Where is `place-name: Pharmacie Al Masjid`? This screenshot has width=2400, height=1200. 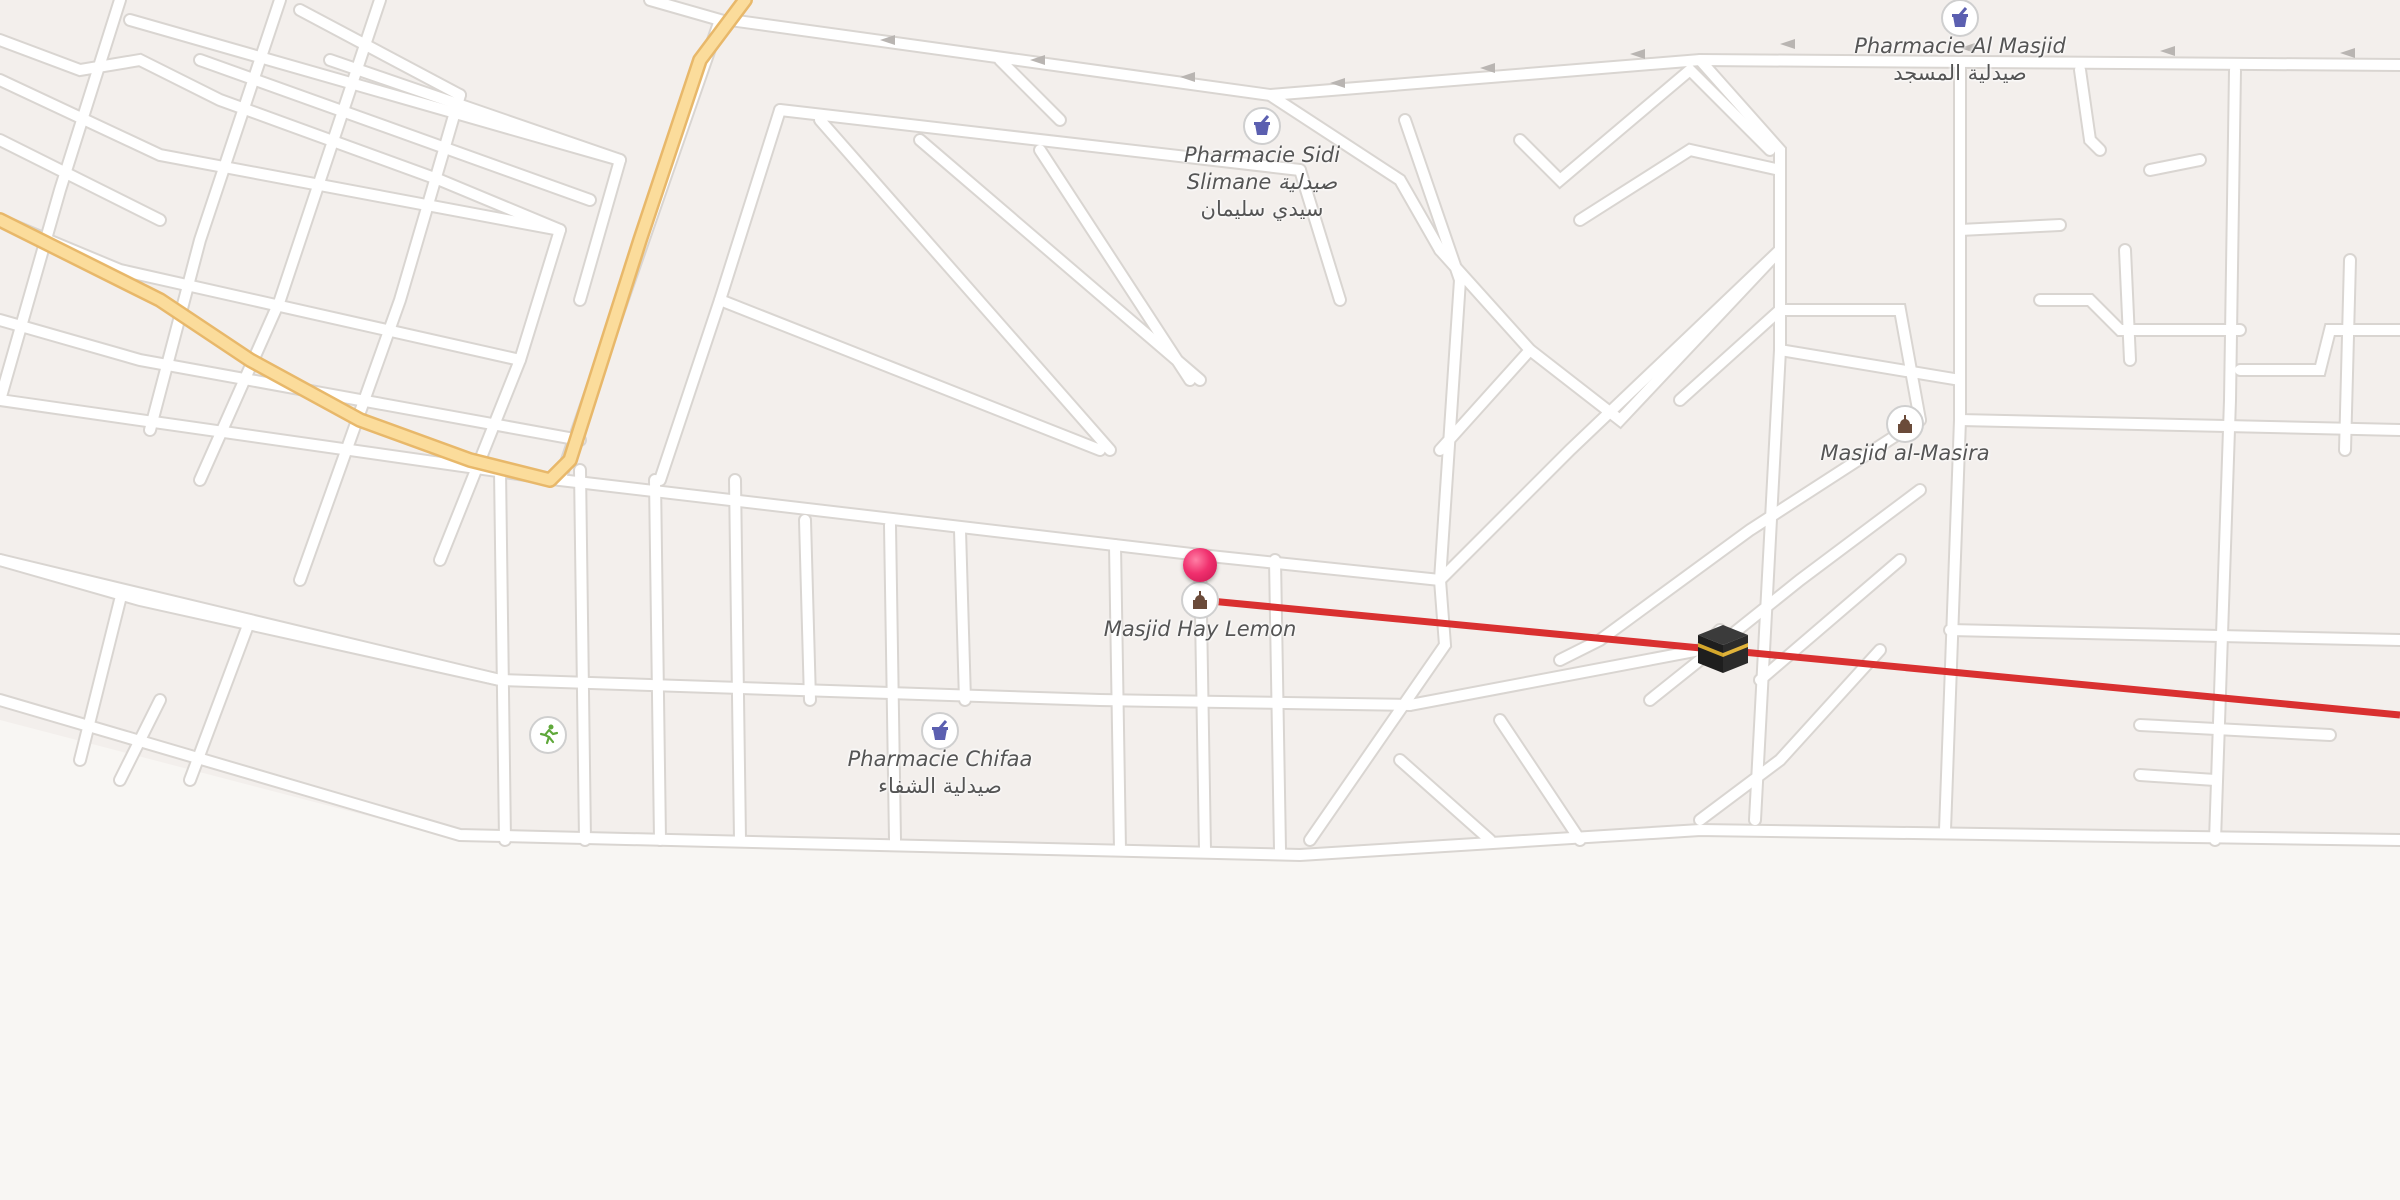
place-name: Pharmacie Al Masjid is located at coordinates (1960, 46).